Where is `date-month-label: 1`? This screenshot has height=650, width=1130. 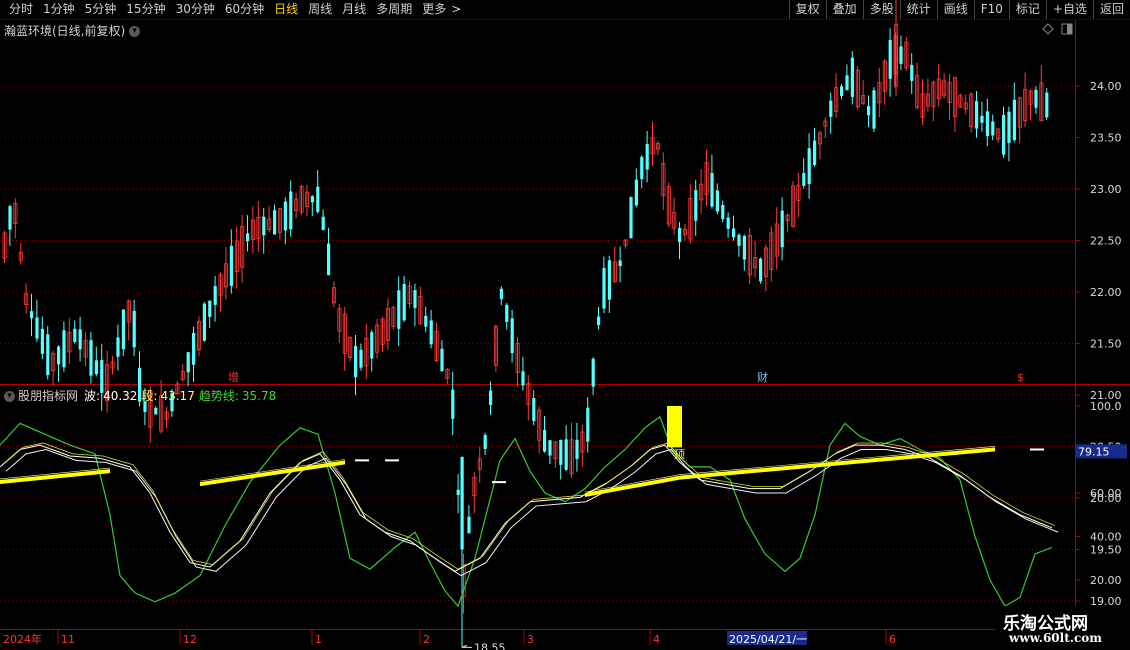
date-month-label: 1 is located at coordinates (318, 639).